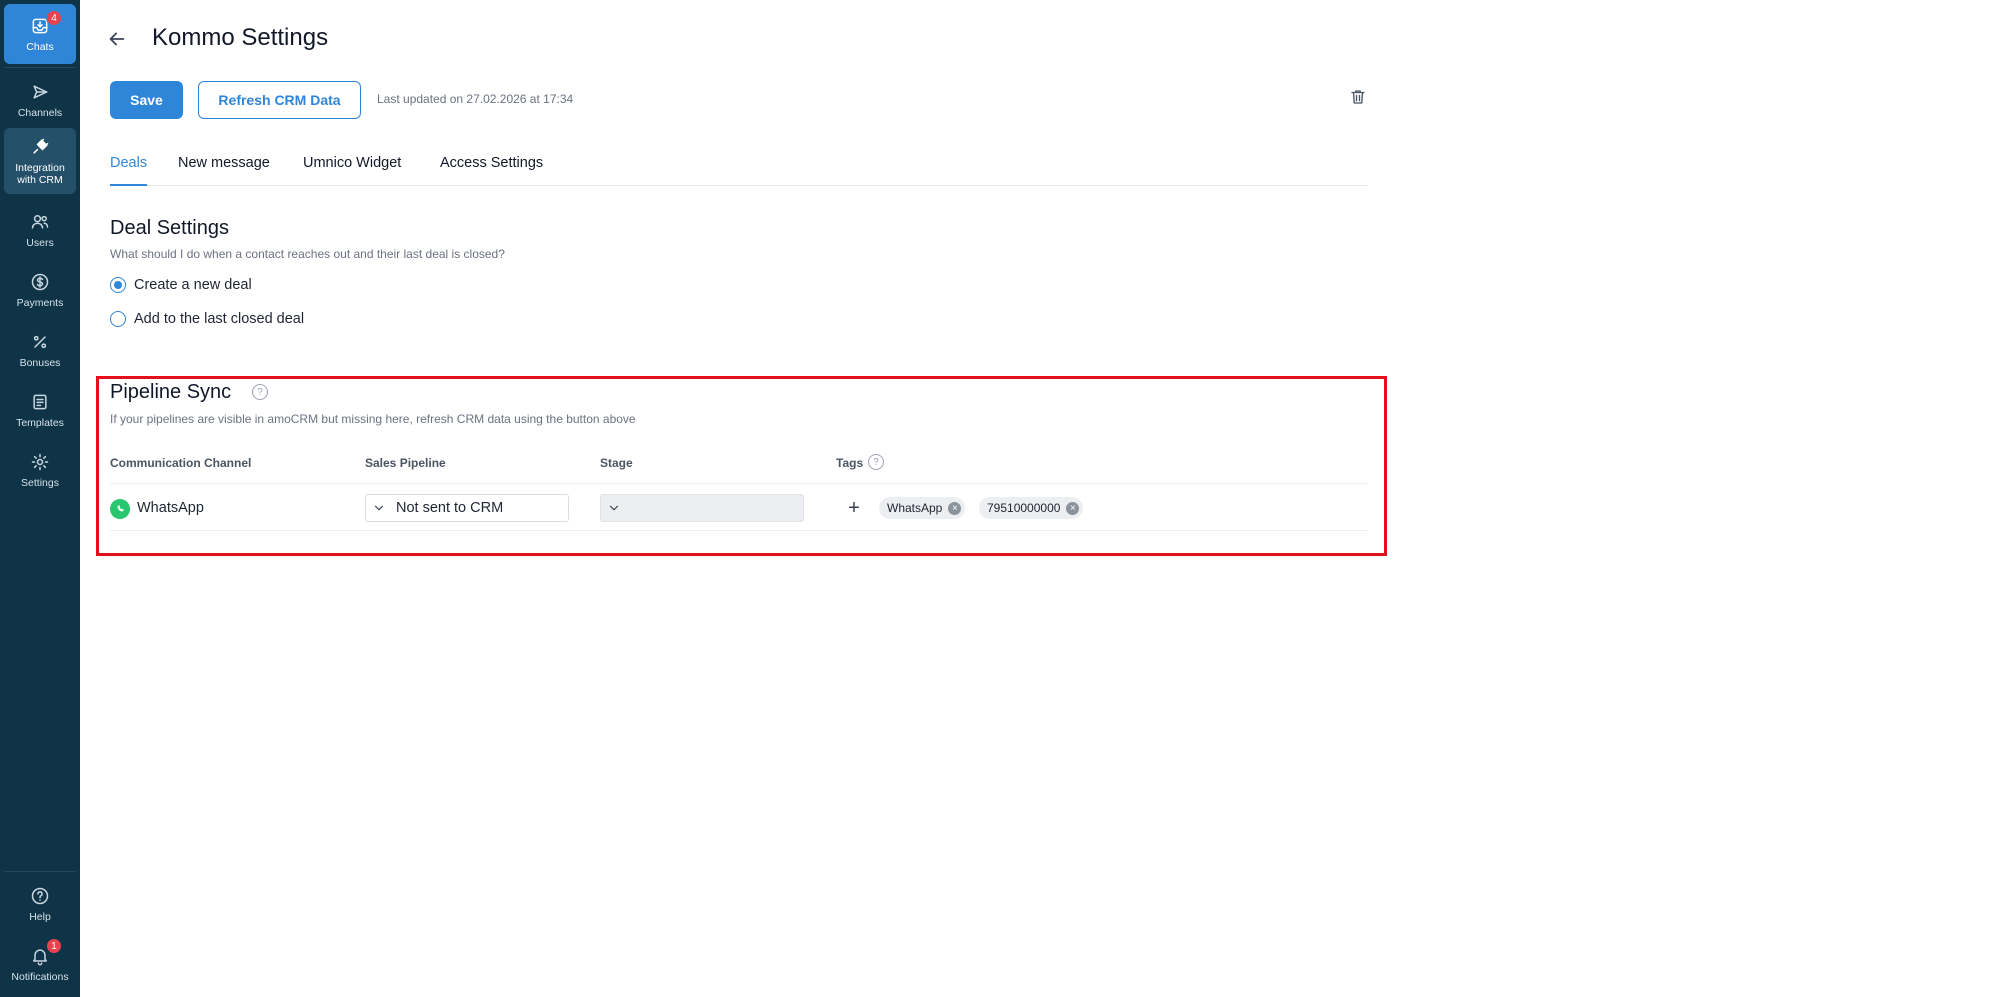 Image resolution: width=1999 pixels, height=997 pixels. I want to click on tab-umnico-widget: Umnico Widget, so click(352, 170).